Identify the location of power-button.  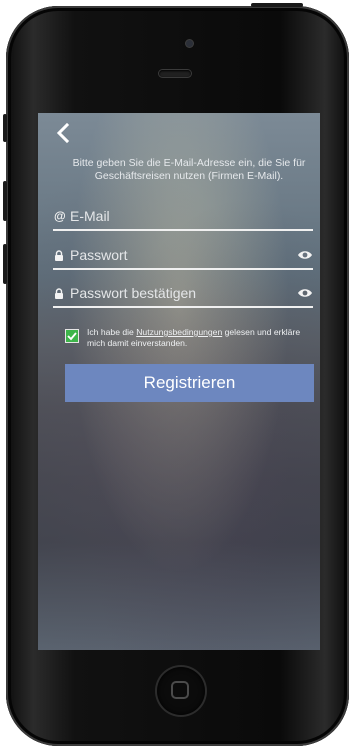
(277, 5).